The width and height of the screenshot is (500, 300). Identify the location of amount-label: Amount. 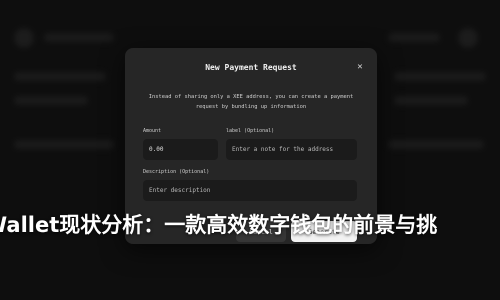
(152, 131).